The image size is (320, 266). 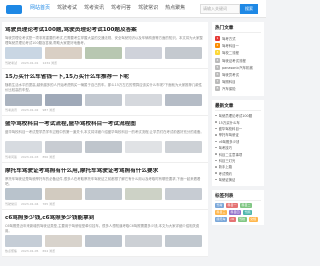 What do you see at coordinates (11, 157) in the screenshot?
I see `post-meta-item: 驾考问答` at bounding box center [11, 157].